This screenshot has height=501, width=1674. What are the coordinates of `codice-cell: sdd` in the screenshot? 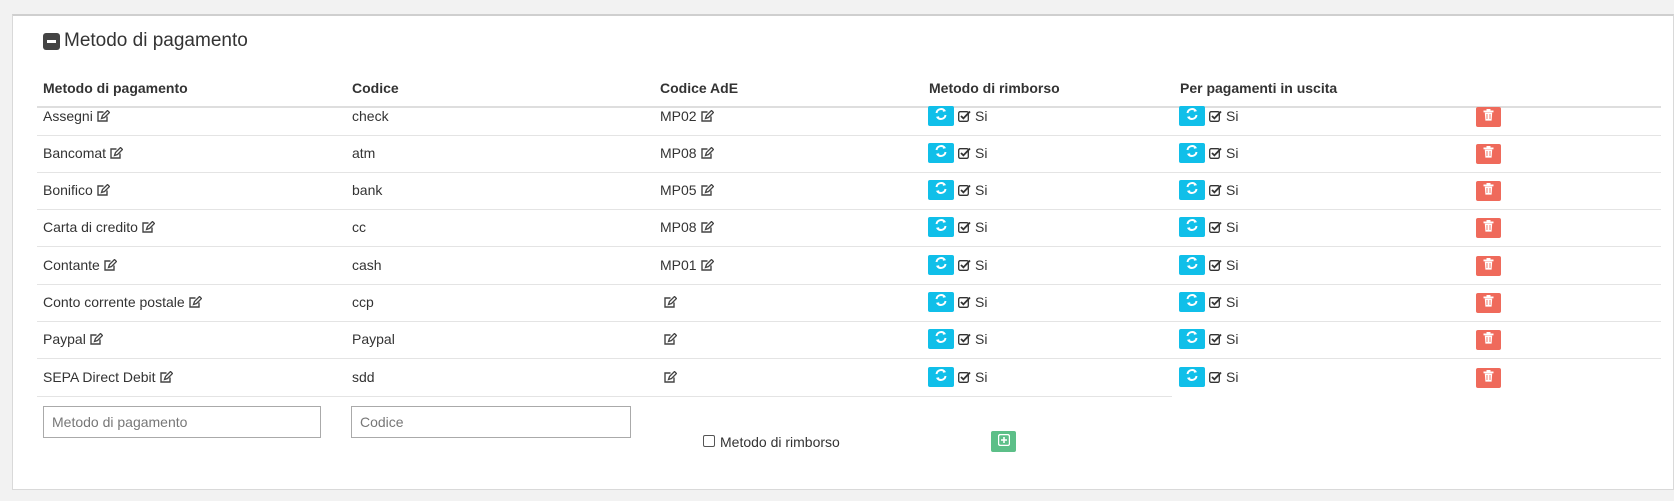 It's located at (363, 377).